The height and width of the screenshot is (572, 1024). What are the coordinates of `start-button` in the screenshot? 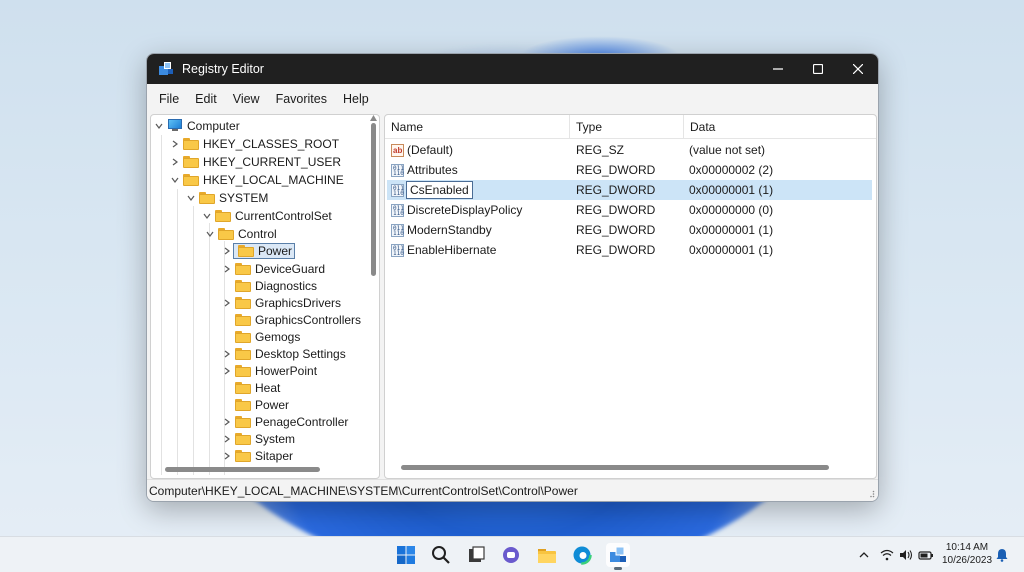 It's located at (406, 555).